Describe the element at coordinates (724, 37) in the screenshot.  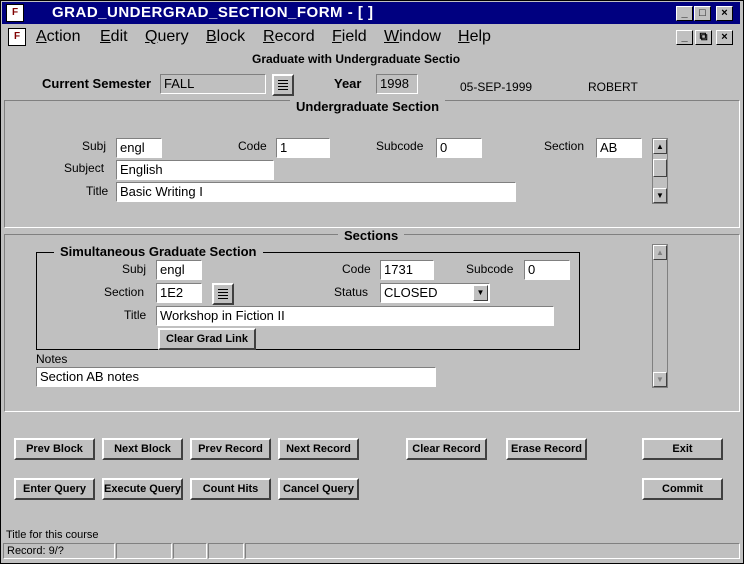
I see `doc-close-button: ×` at that location.